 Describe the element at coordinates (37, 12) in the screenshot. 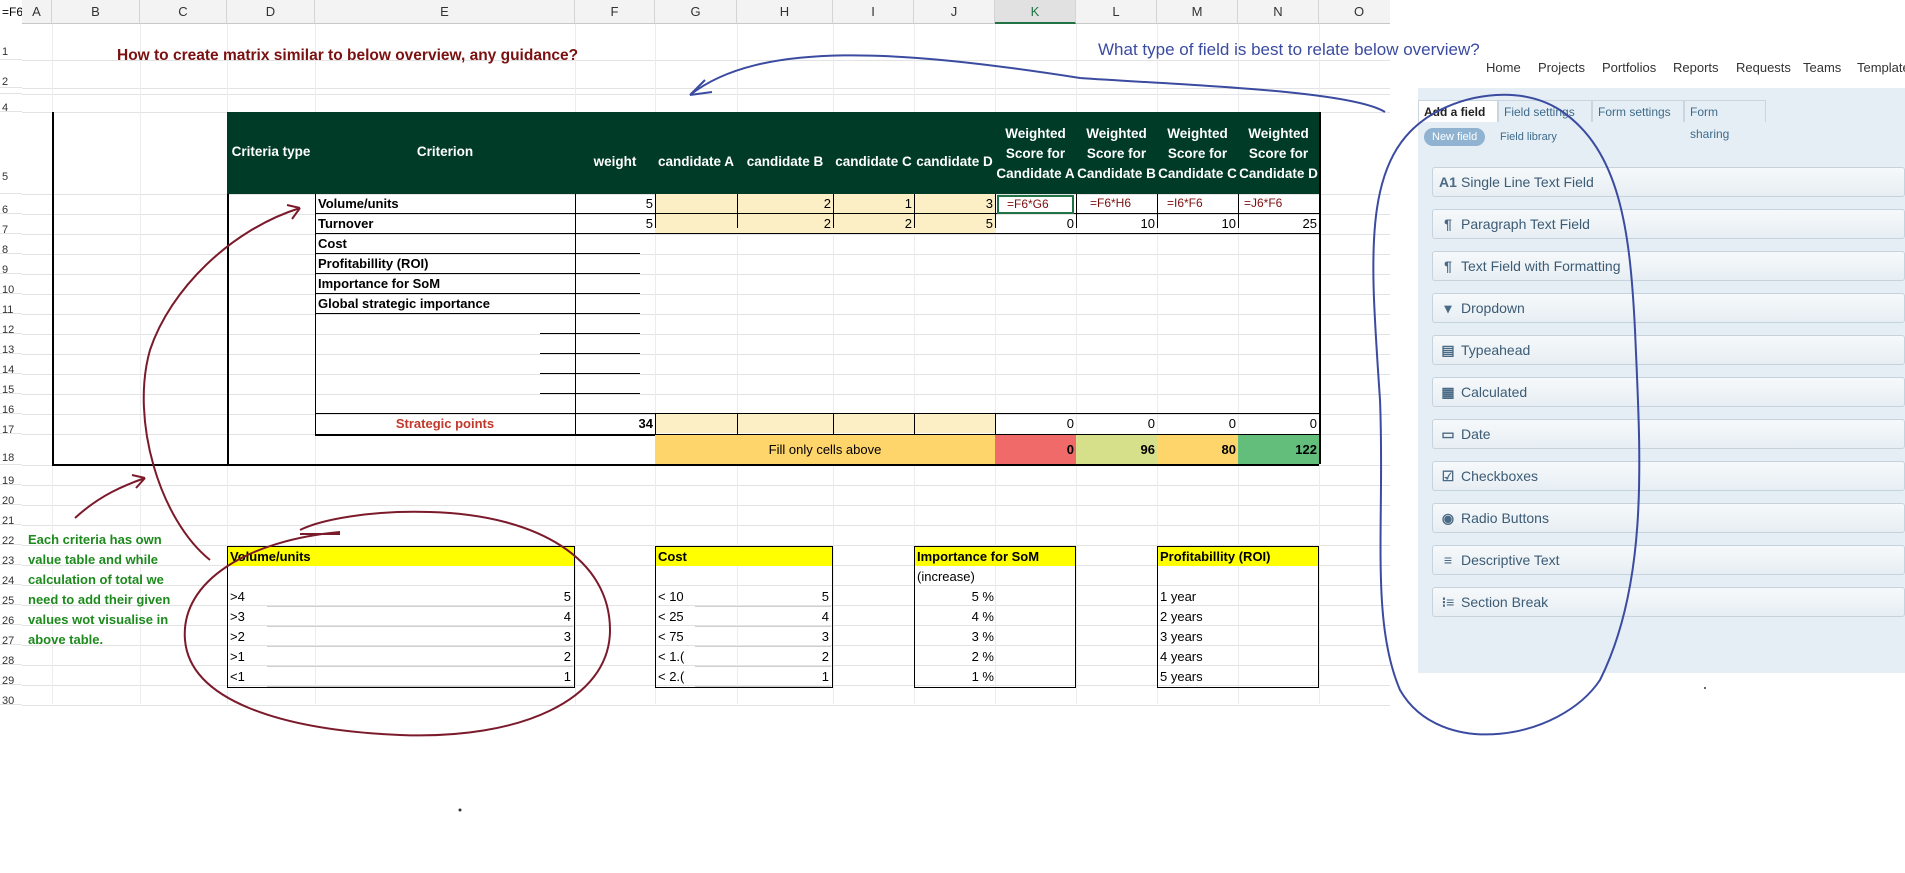

I see `column-header-a: A` at that location.